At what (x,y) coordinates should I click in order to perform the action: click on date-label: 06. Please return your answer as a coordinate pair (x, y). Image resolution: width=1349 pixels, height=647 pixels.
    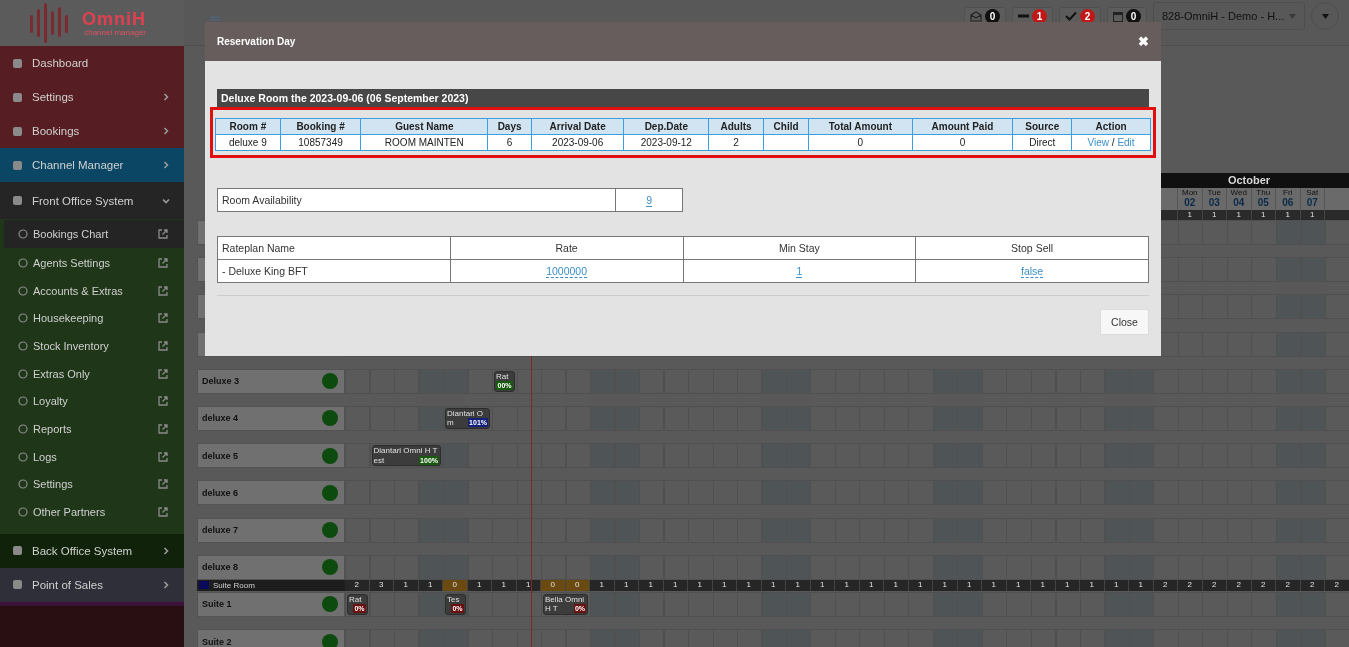
    Looking at the image, I should click on (1288, 202).